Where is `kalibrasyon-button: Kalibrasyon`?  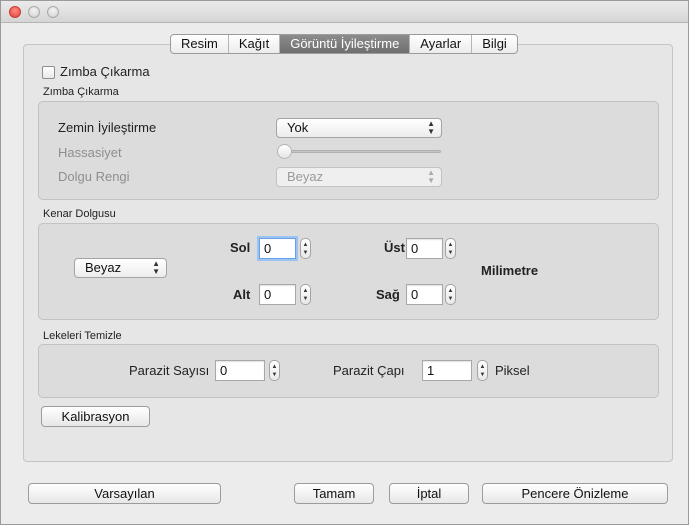
kalibrasyon-button: Kalibrasyon is located at coordinates (95, 416).